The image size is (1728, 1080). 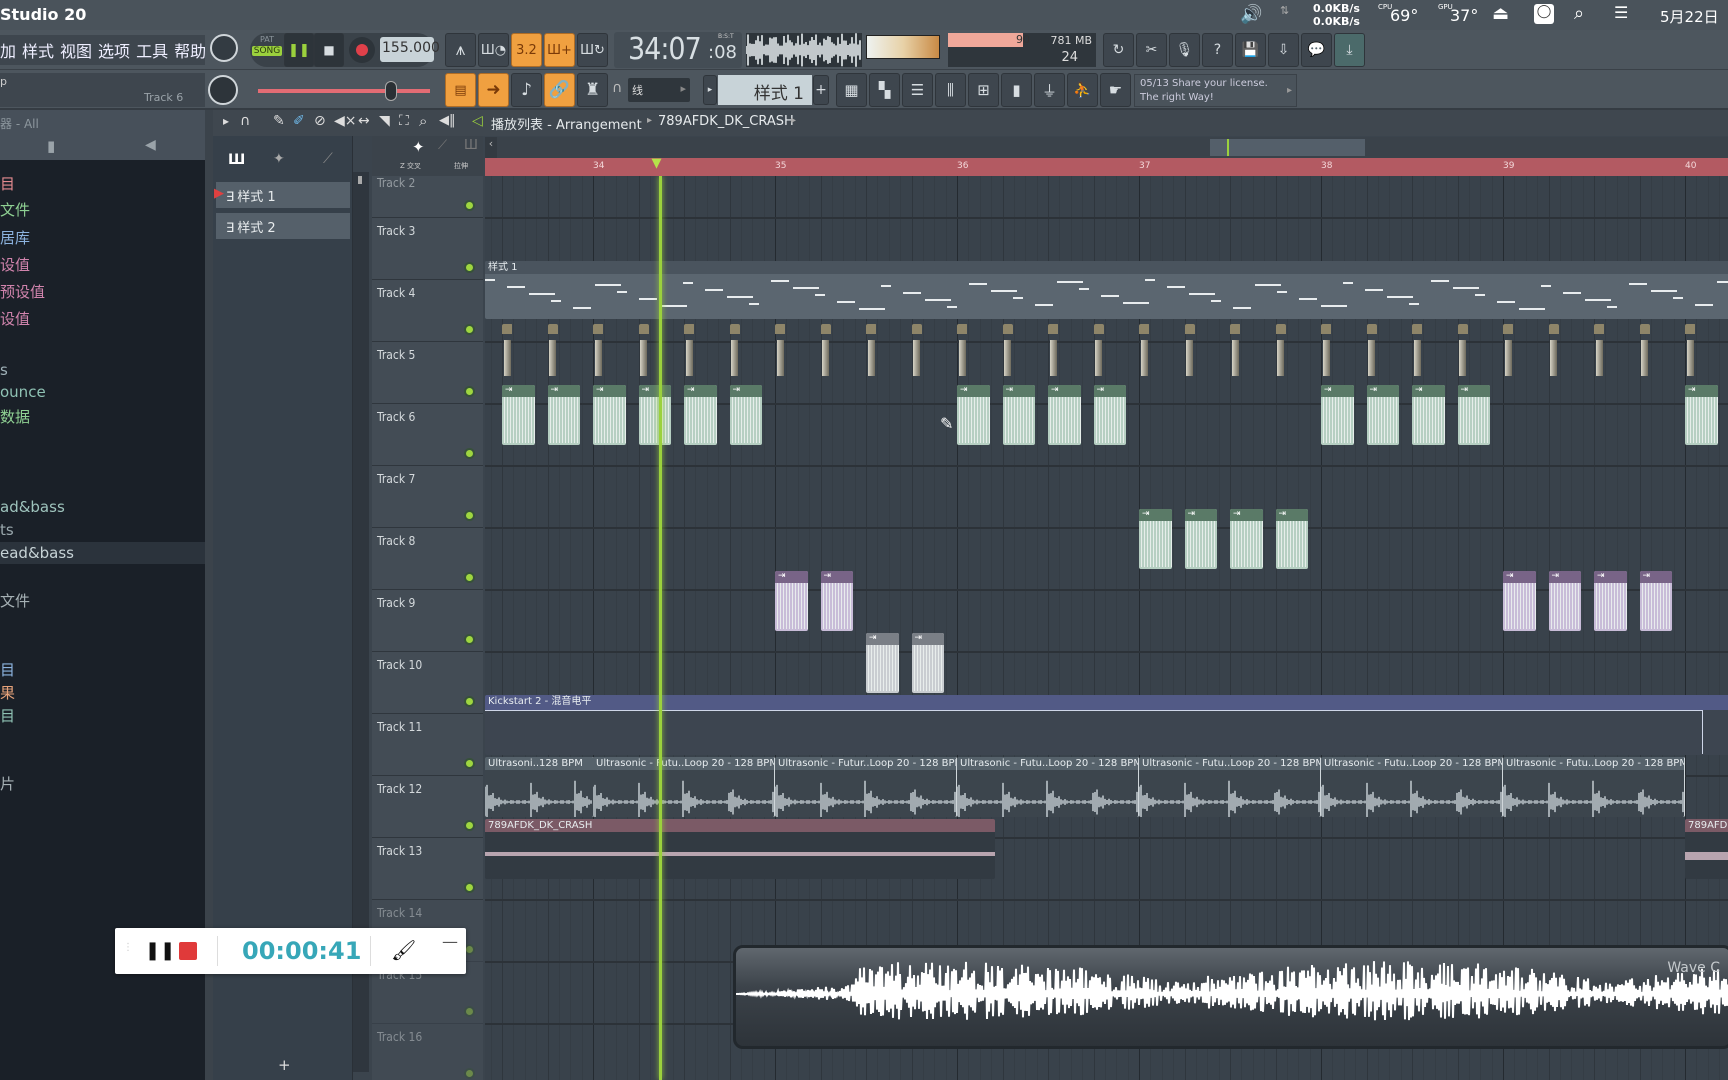 I want to click on countdown-button: 3.2, so click(x=526, y=50).